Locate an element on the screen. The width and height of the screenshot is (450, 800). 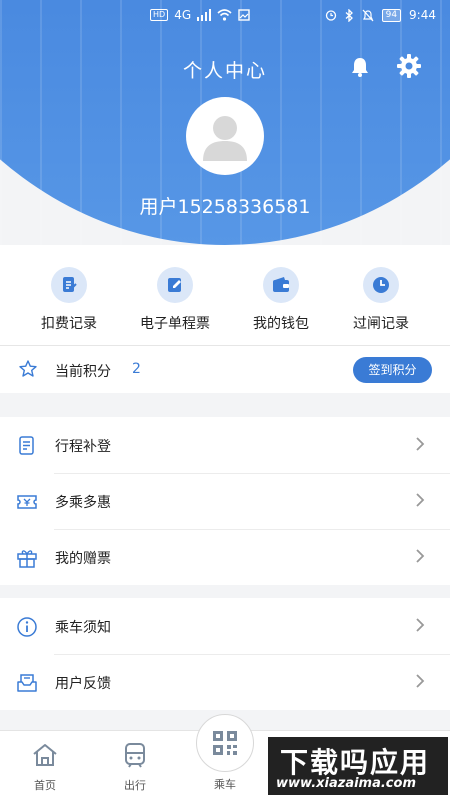
signal-icon is located at coordinates (204, 15).